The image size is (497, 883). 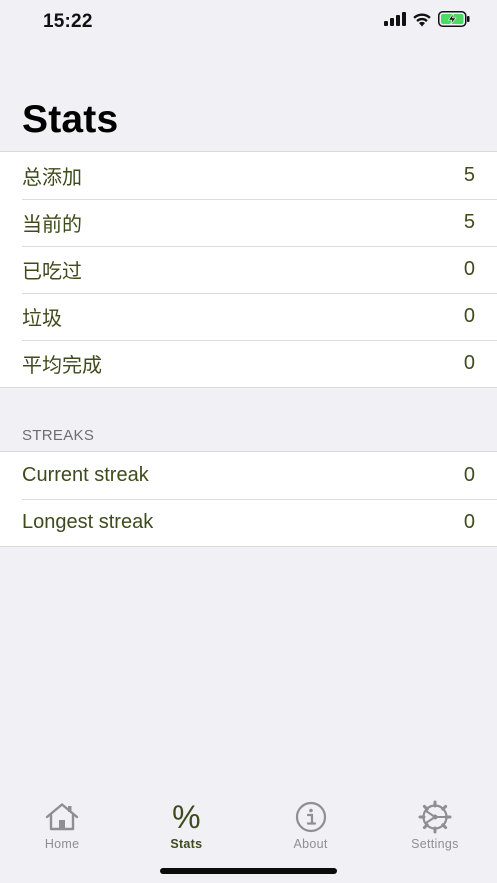 What do you see at coordinates (85, 475) in the screenshot?
I see `row-label: Current streak` at bounding box center [85, 475].